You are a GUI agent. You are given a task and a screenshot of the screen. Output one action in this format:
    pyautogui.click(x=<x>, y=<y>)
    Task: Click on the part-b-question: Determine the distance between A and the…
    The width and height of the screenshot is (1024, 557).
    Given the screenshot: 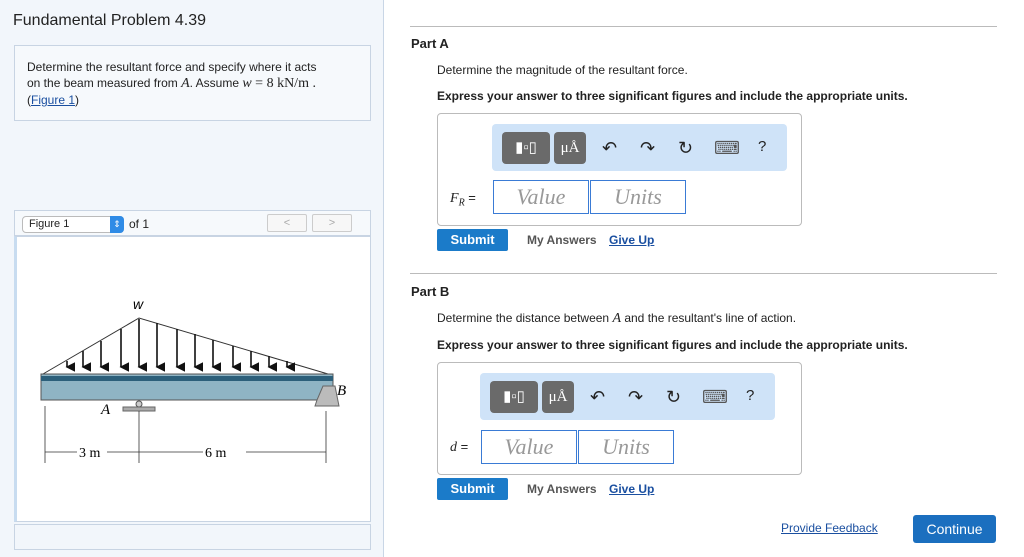 What is the action you would take?
    pyautogui.click(x=617, y=318)
    